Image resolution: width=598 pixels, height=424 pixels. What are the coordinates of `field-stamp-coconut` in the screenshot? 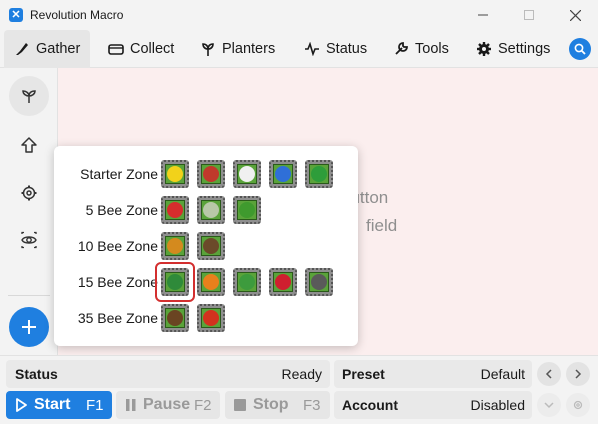 It's located at (175, 318).